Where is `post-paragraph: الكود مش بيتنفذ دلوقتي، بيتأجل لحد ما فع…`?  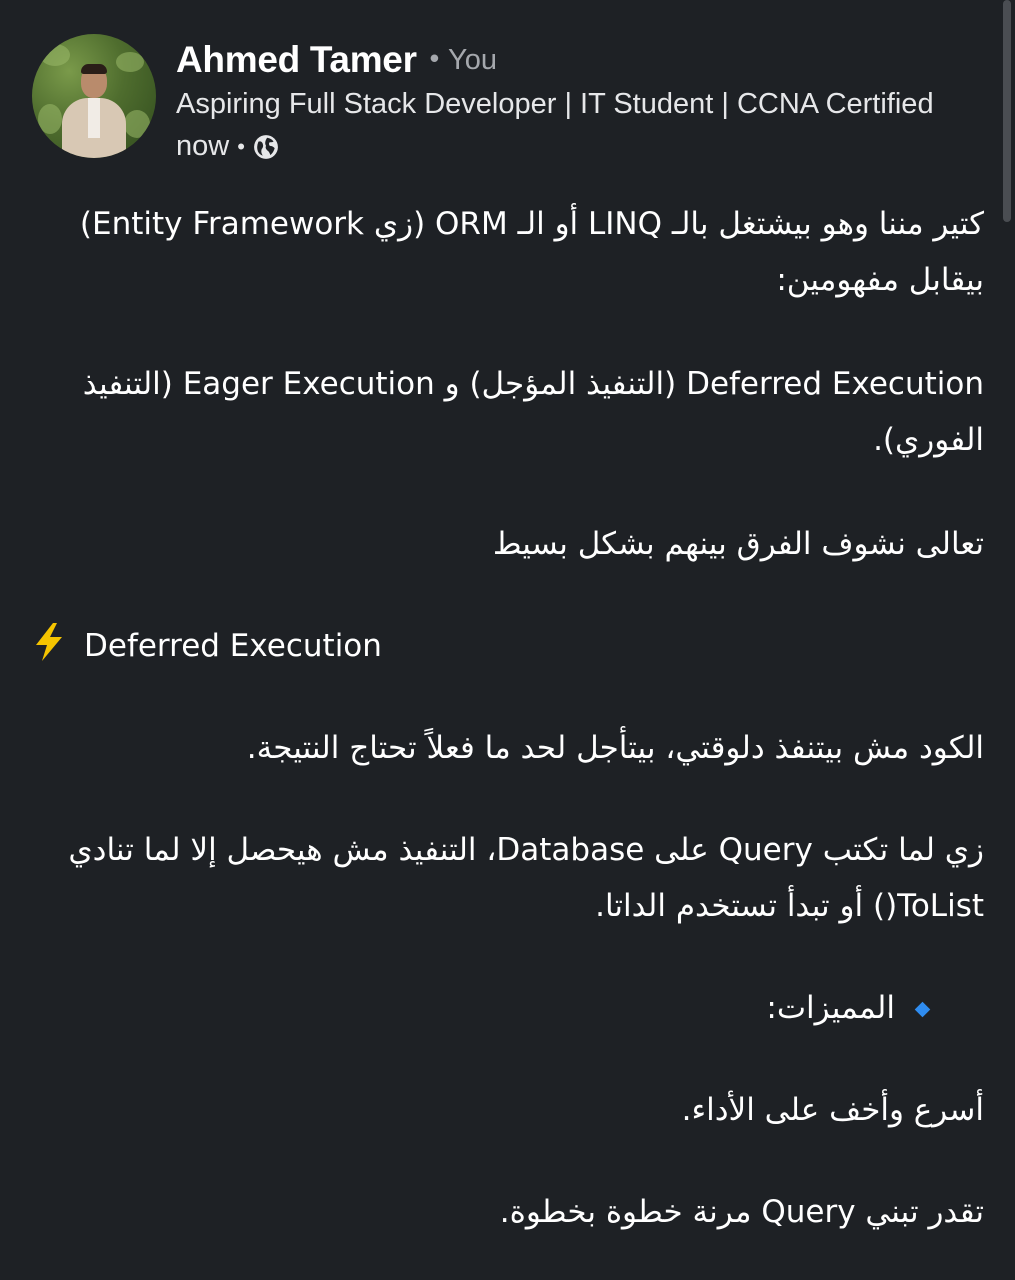 post-paragraph: الكود مش بيتنفذ دلوقتي، بيتأجل لحد ما فع… is located at coordinates (615, 748).